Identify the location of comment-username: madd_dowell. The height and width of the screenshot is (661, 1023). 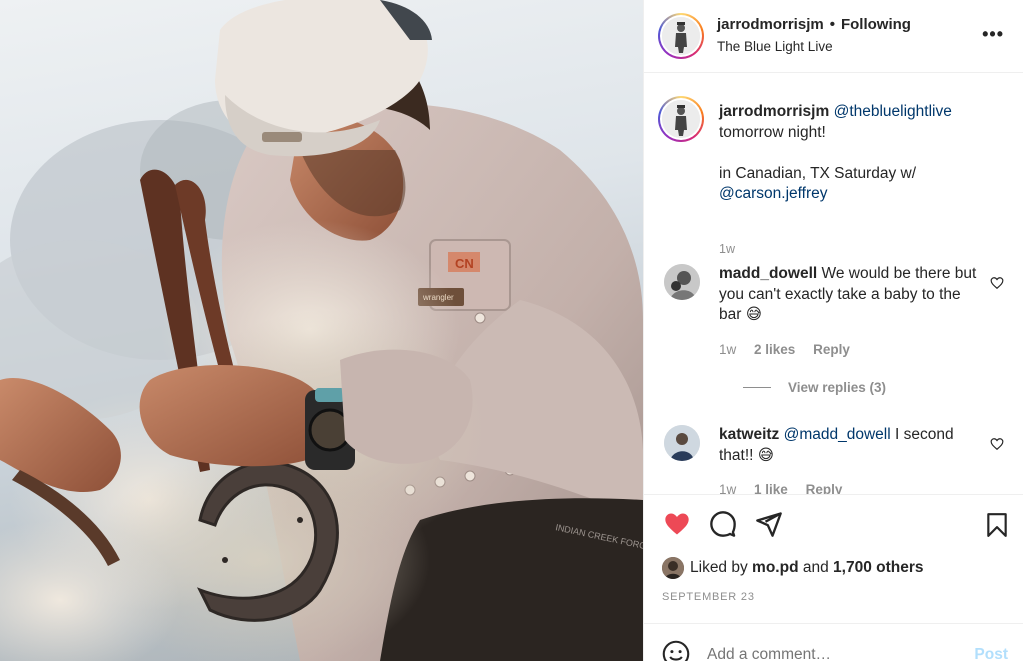
(768, 273).